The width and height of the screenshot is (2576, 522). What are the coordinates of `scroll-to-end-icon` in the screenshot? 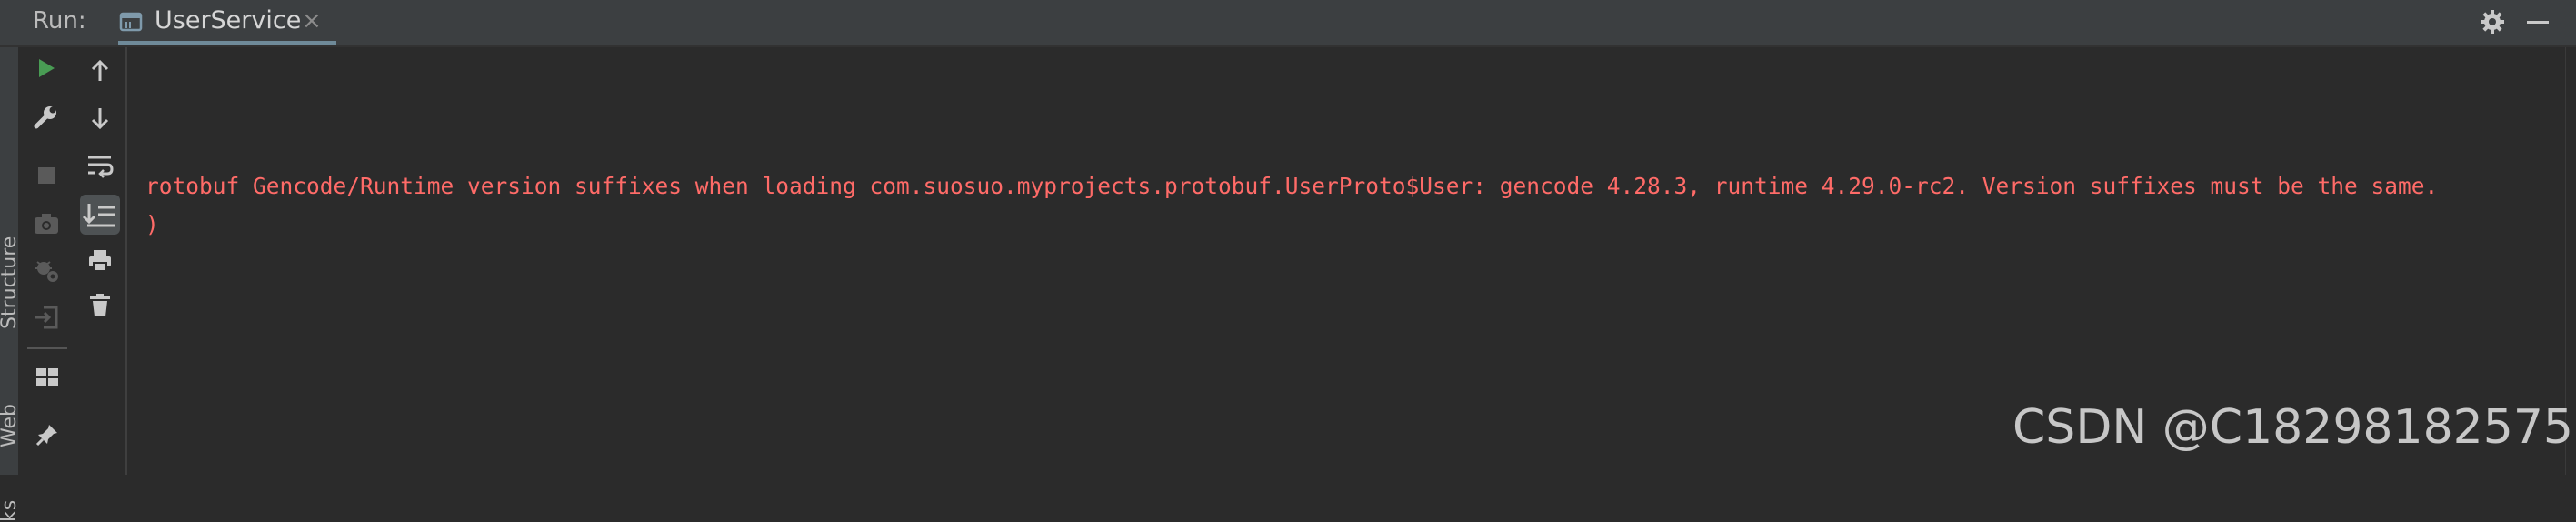 It's located at (100, 215).